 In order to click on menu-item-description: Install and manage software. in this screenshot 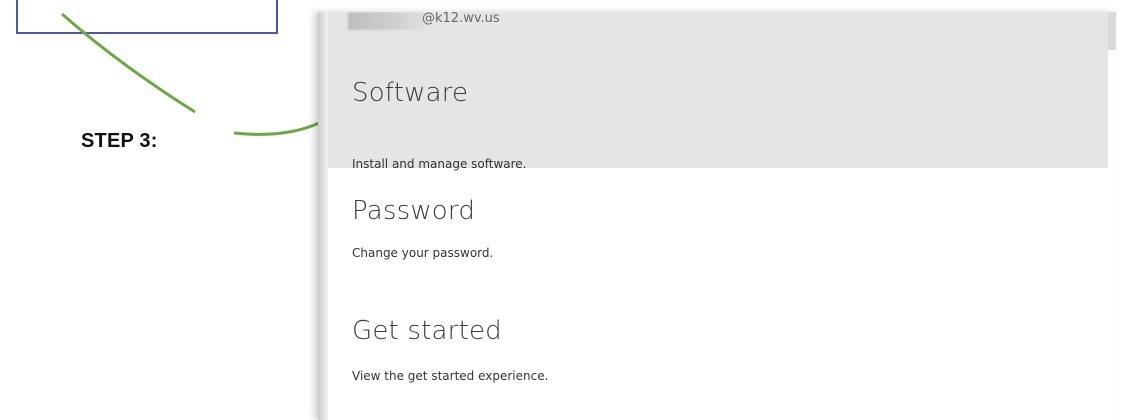, I will do `click(439, 164)`.